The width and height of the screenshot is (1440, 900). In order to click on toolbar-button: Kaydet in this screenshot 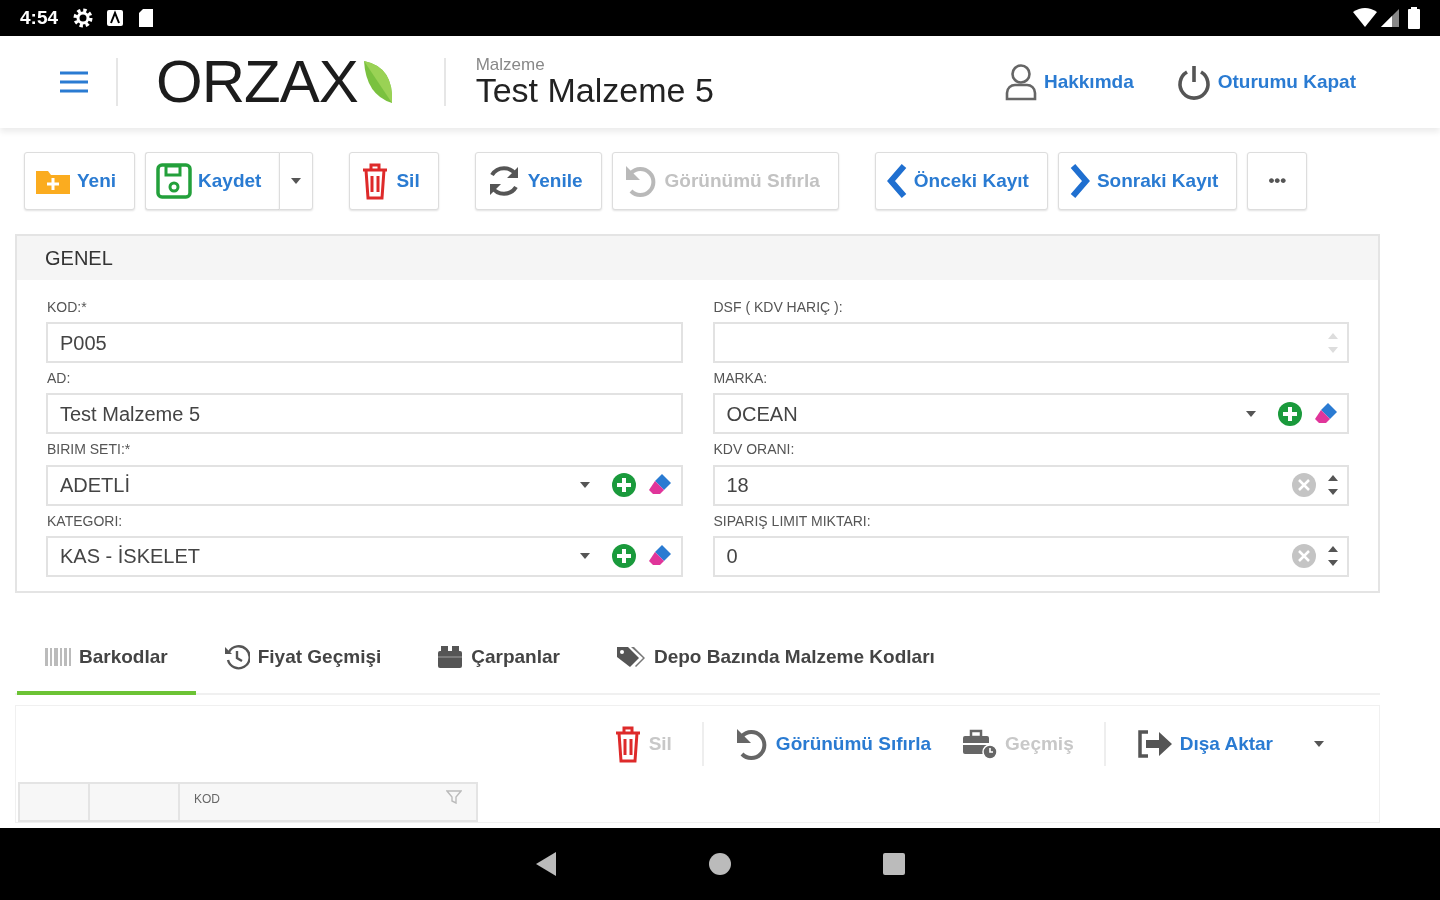, I will do `click(212, 181)`.